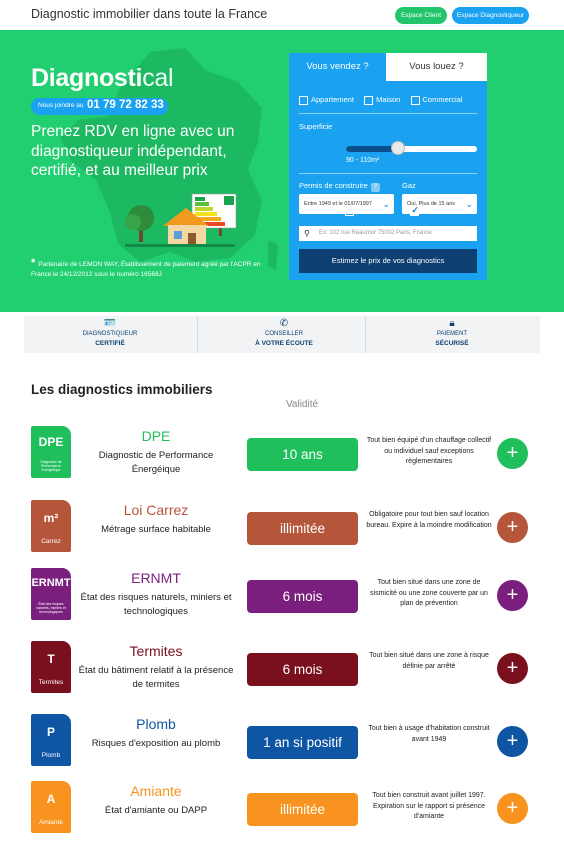  I want to click on lock-icon: 🔒︎, so click(452, 323).